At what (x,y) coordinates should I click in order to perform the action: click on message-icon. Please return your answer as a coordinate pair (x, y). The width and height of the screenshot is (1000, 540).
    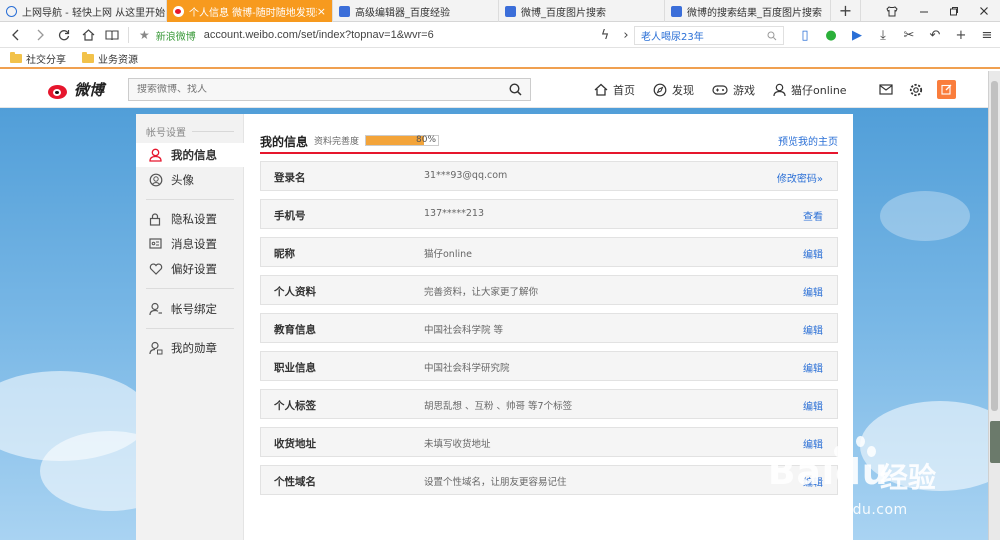
    Looking at the image, I should click on (155, 243).